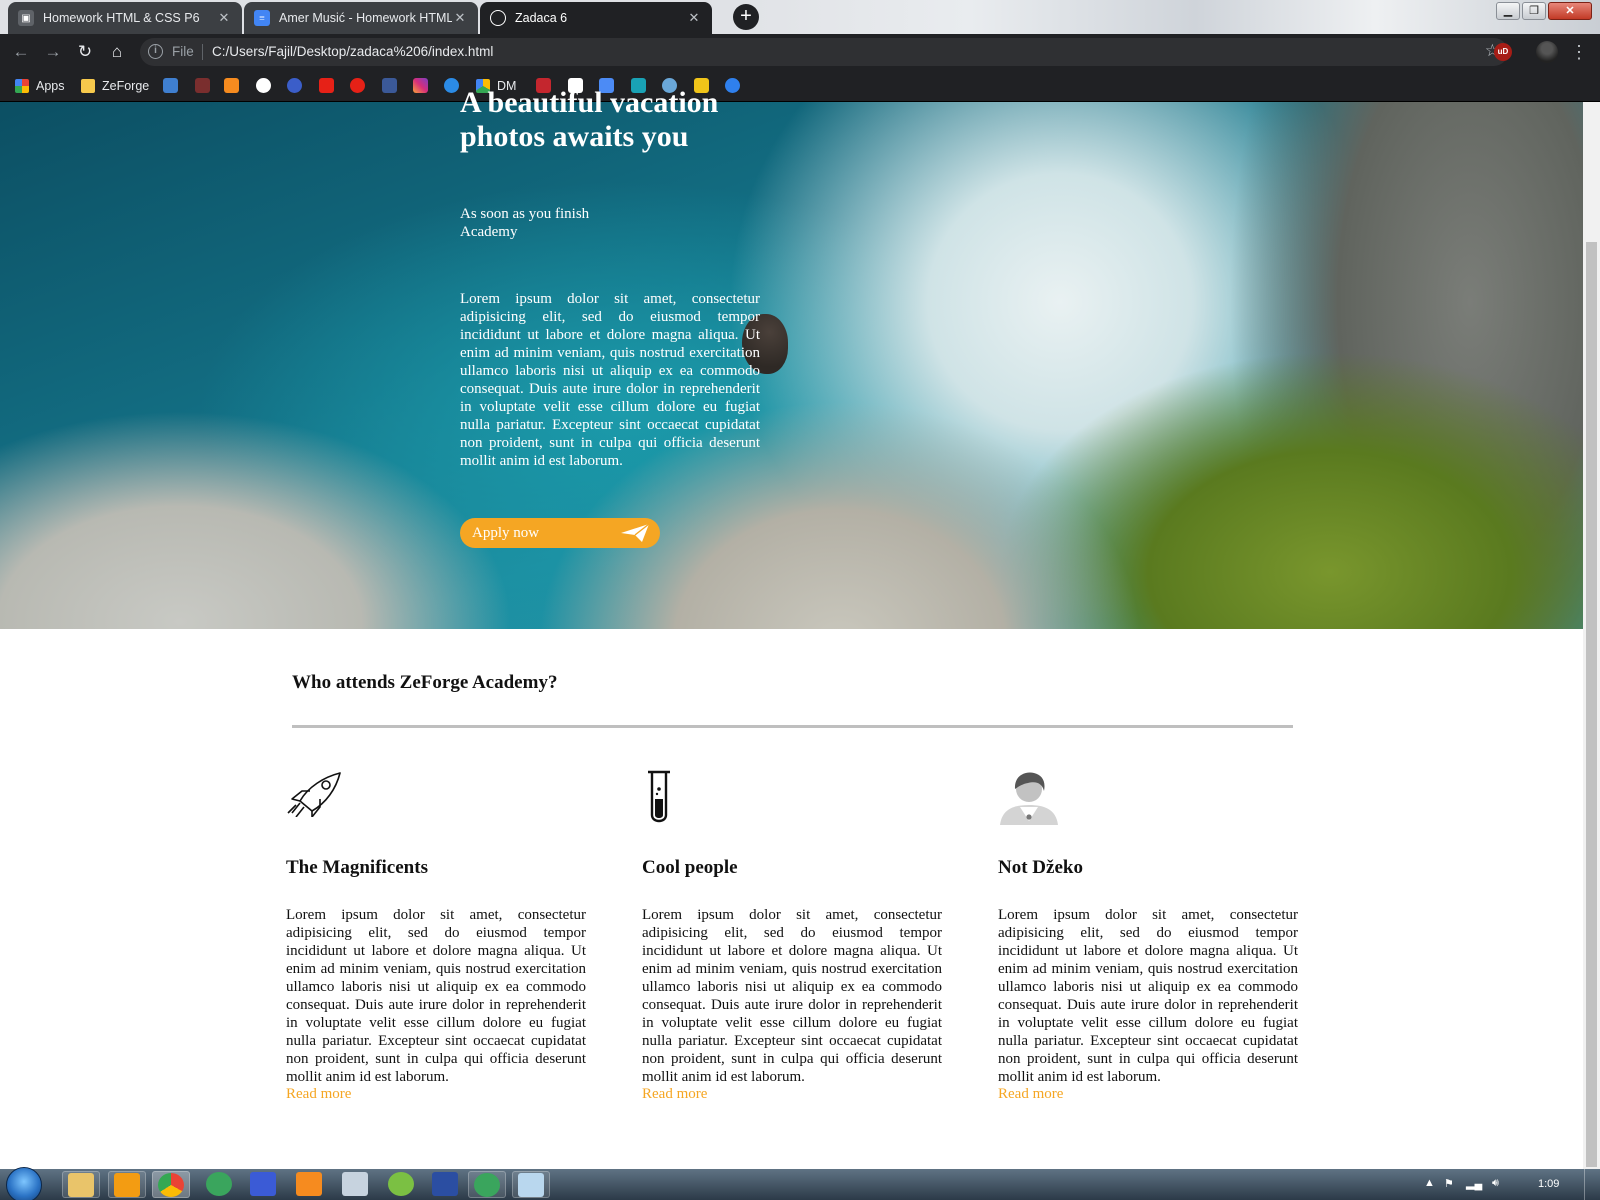 This screenshot has height=1200, width=1600. Describe the element at coordinates (117, 52) in the screenshot. I see `home-icon: ⌂` at that location.